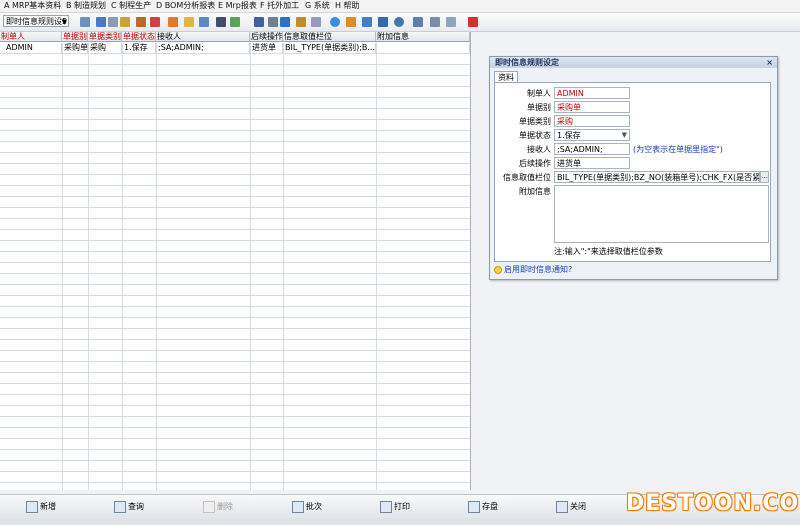 This screenshot has height=525, width=800. What do you see at coordinates (125, 22) in the screenshot?
I see `folder-icon` at bounding box center [125, 22].